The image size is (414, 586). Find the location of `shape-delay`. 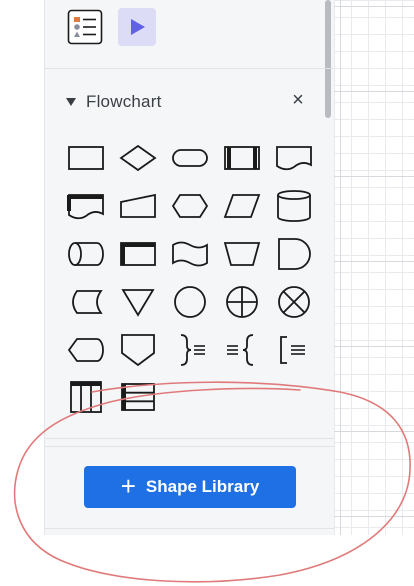

shape-delay is located at coordinates (294, 254).